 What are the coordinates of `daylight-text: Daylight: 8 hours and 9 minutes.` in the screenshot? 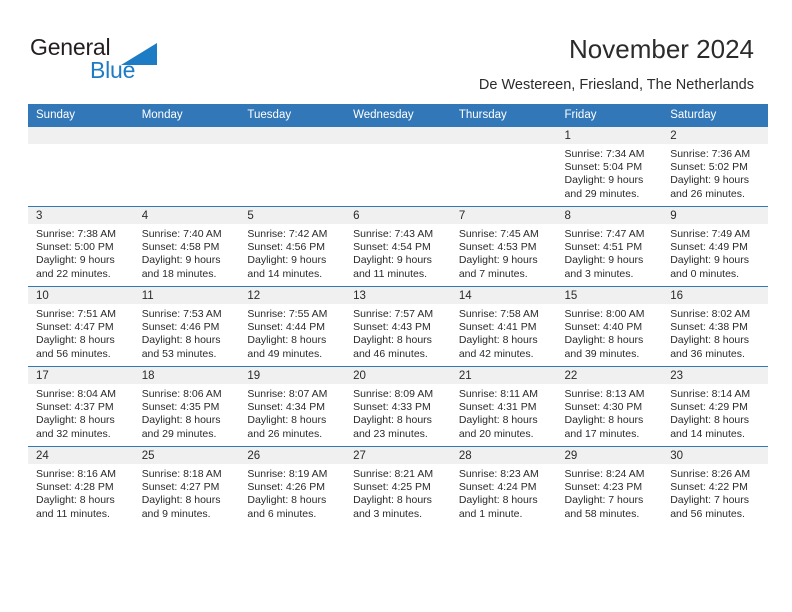 It's located at (181, 507).